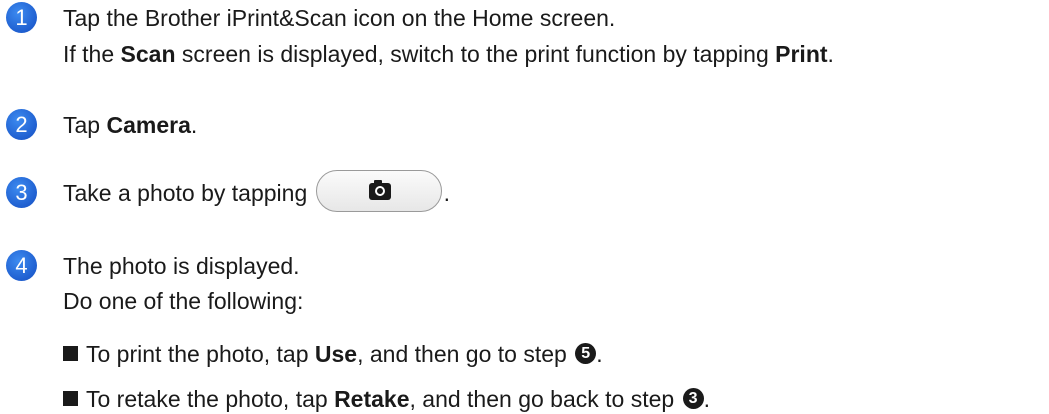 The image size is (1049, 414). What do you see at coordinates (336, 354) in the screenshot?
I see `use-label: Use` at bounding box center [336, 354].